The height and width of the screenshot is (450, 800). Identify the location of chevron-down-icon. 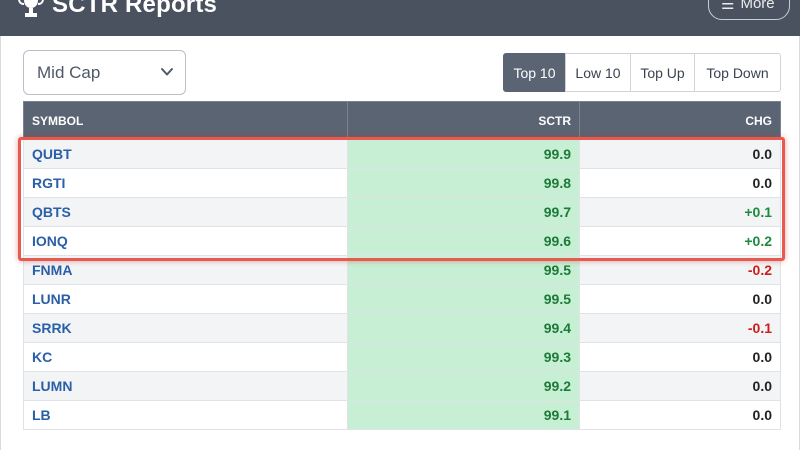
(167, 72).